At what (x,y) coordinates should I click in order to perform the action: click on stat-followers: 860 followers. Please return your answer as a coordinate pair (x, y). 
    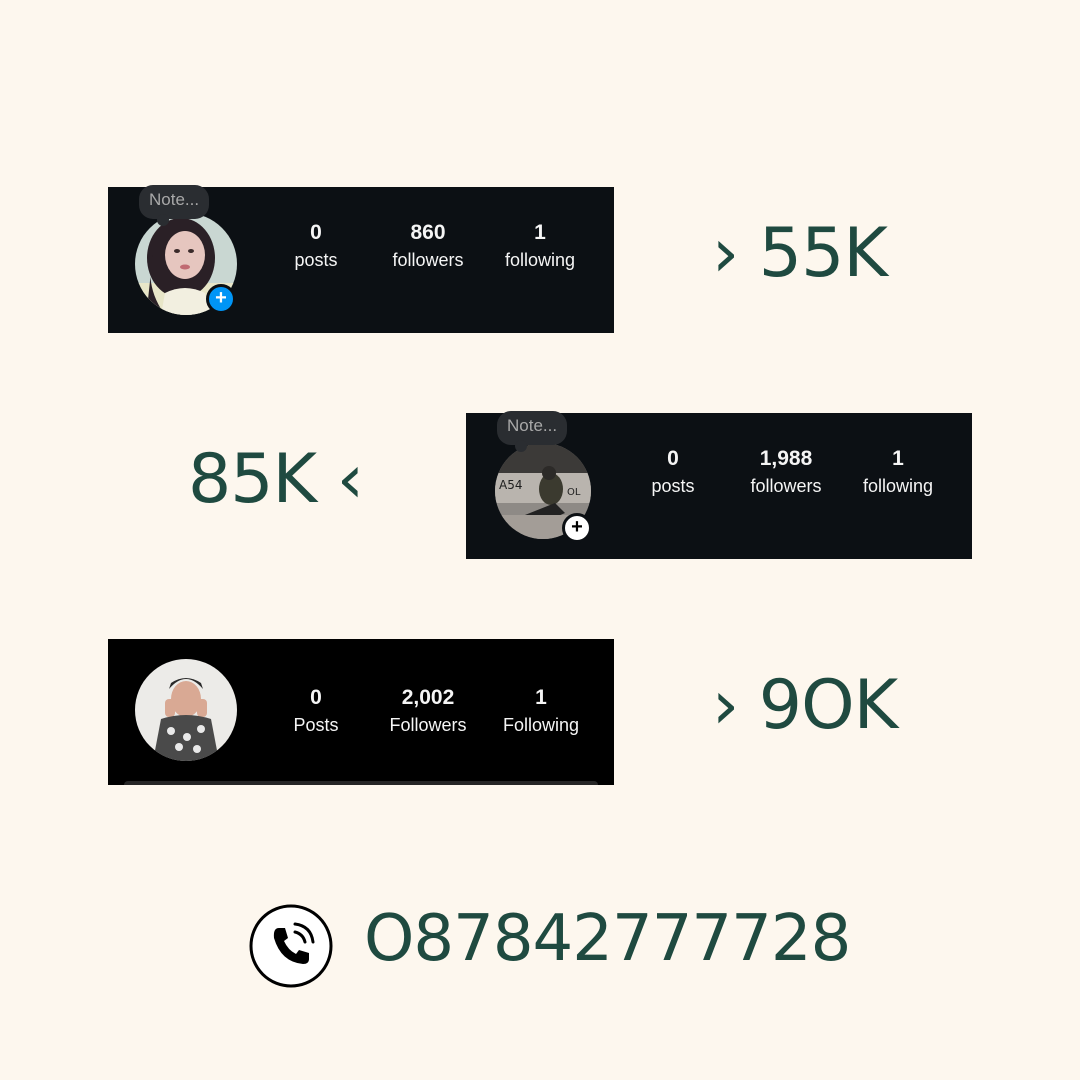
    Looking at the image, I should click on (428, 247).